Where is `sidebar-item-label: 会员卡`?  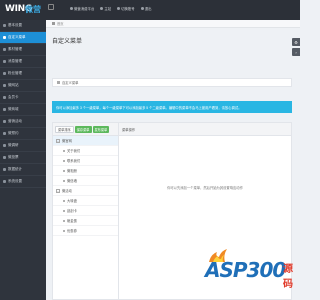 sidebar-item-label: 会员卡 is located at coordinates (13, 97).